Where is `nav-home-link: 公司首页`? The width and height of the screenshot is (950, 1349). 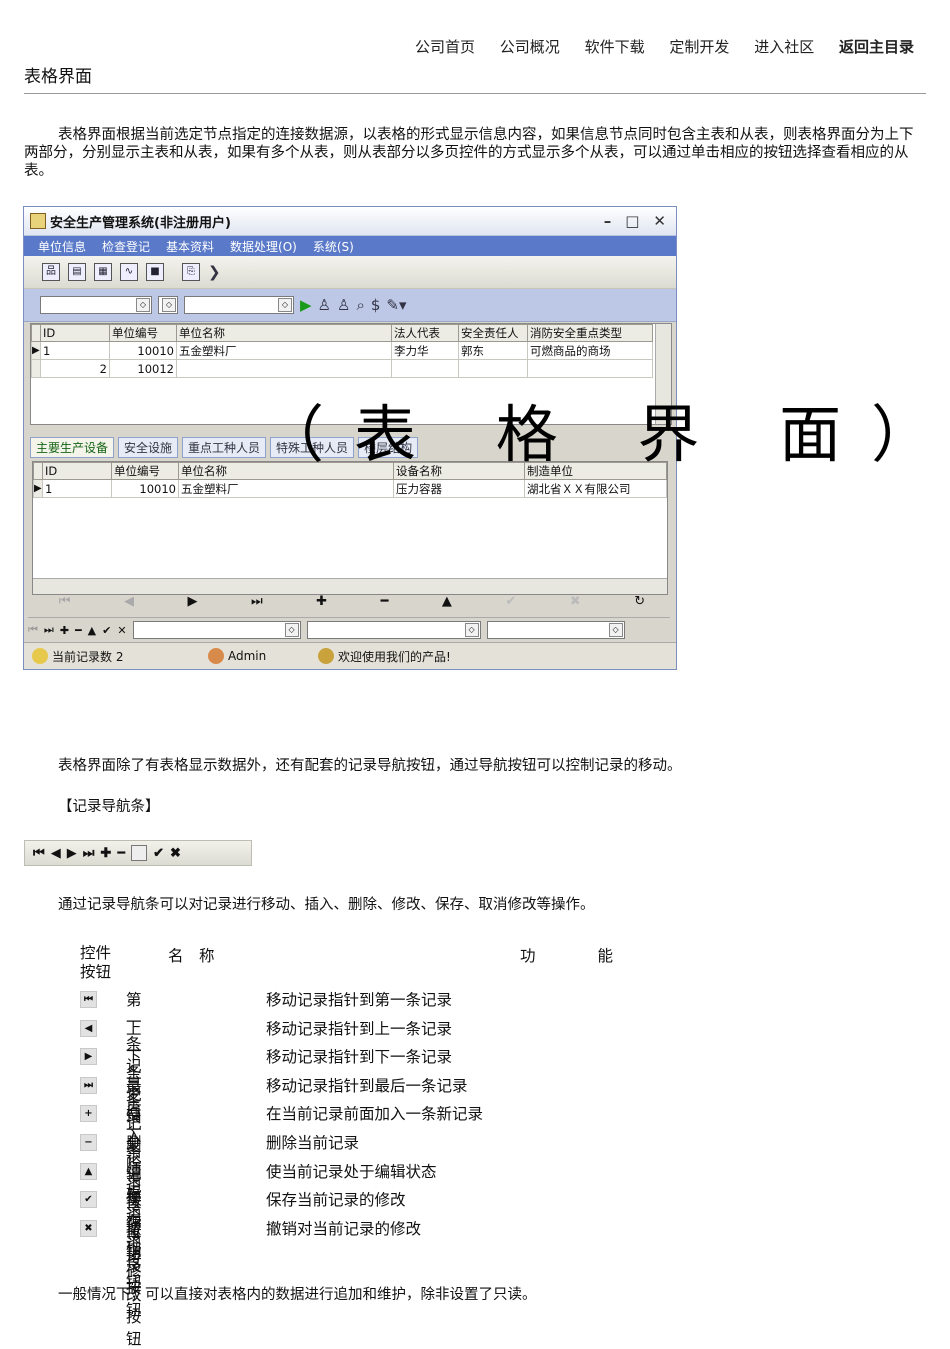 nav-home-link: 公司首页 is located at coordinates (445, 47).